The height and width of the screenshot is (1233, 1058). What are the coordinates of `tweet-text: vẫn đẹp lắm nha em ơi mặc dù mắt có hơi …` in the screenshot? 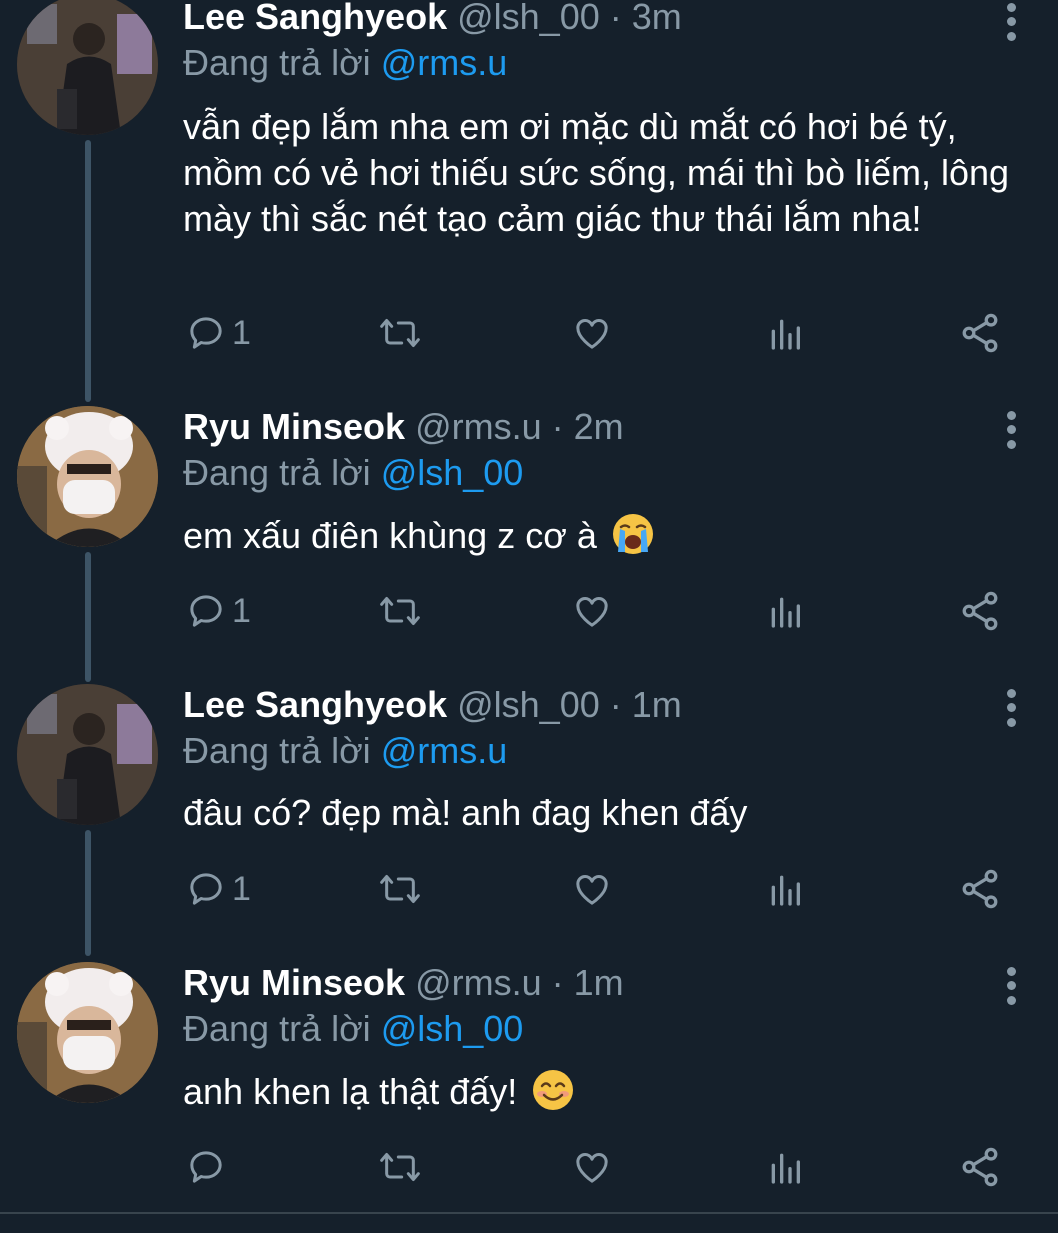 It's located at (596, 172).